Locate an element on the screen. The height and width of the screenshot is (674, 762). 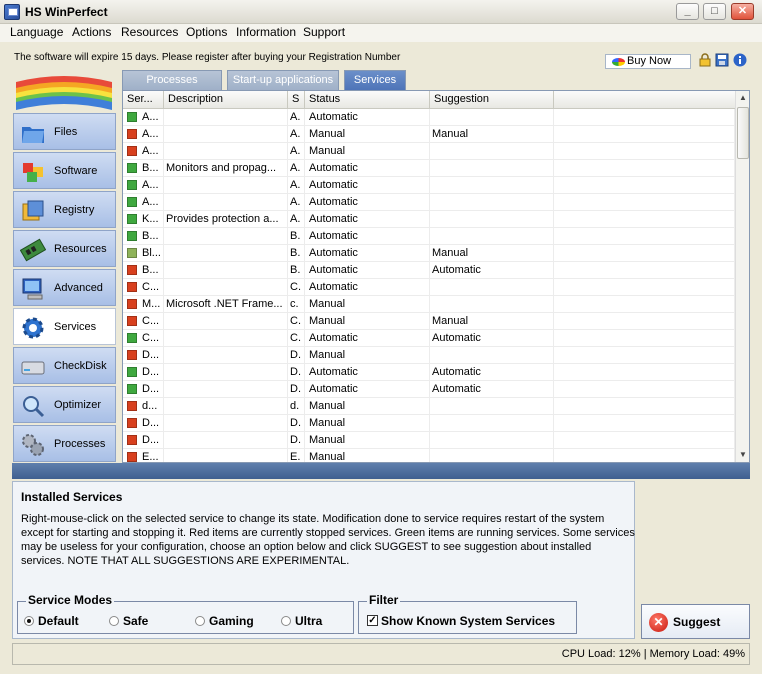
scroll-down-arrow-icon: ▼ is located at coordinates (742, 455).